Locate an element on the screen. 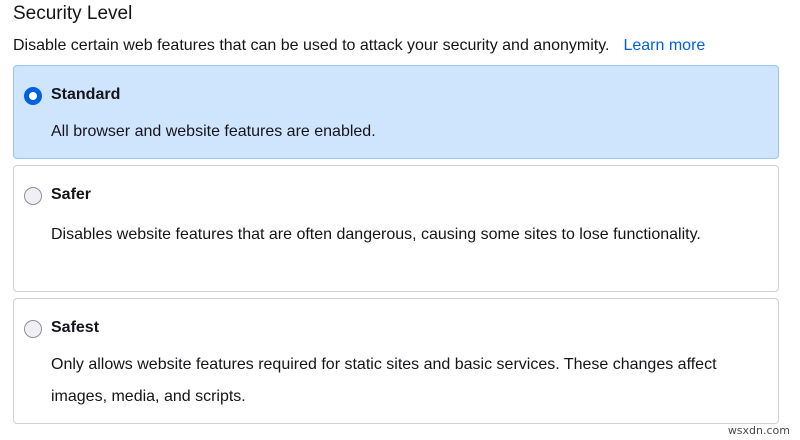  section-title: Security Level is located at coordinates (73, 13).